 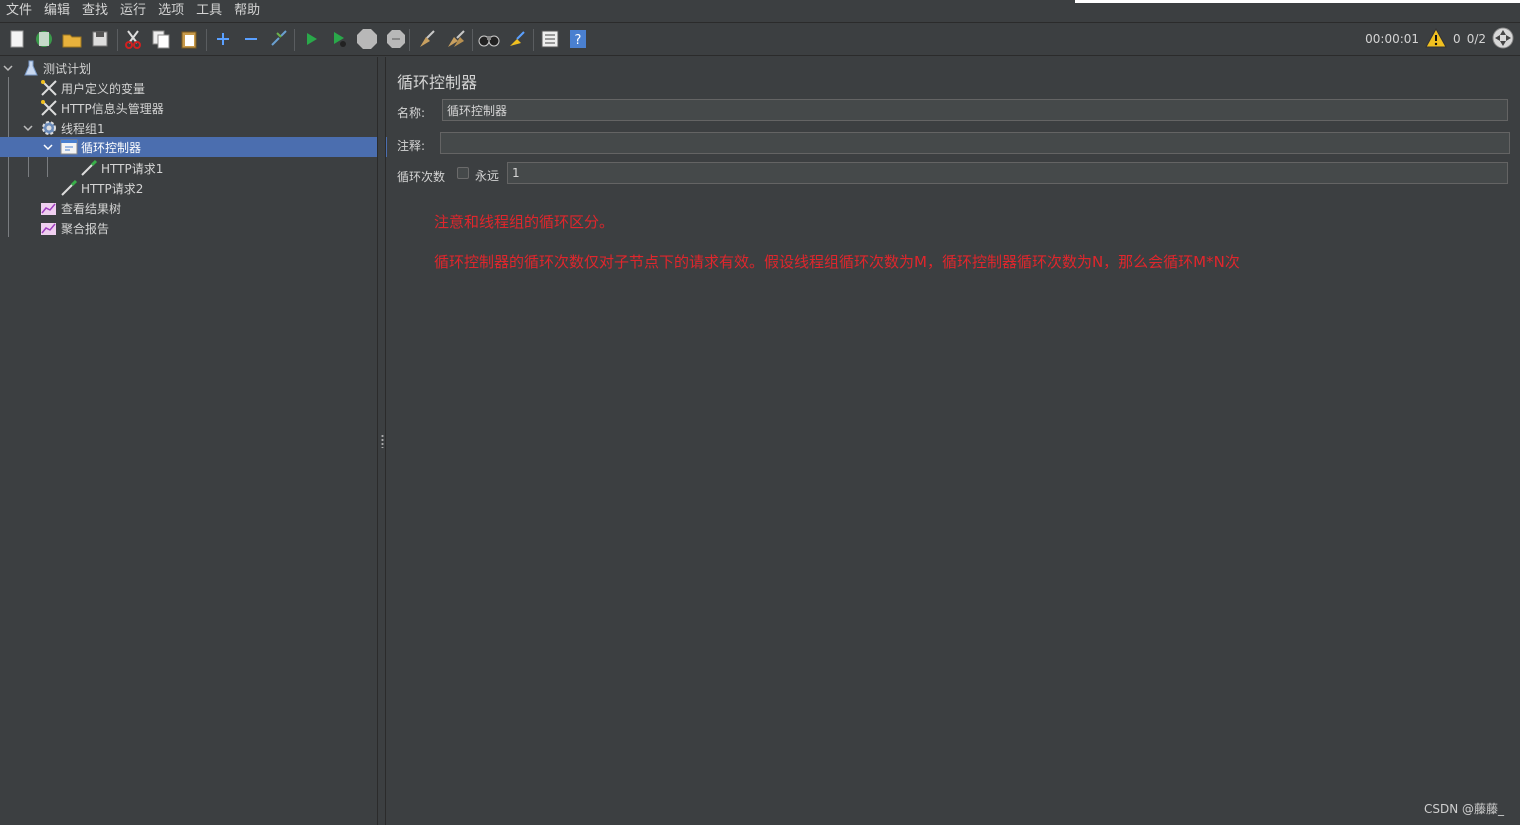 What do you see at coordinates (1392, 39) in the screenshot?
I see `elapsed-timer: 00:00:01` at bounding box center [1392, 39].